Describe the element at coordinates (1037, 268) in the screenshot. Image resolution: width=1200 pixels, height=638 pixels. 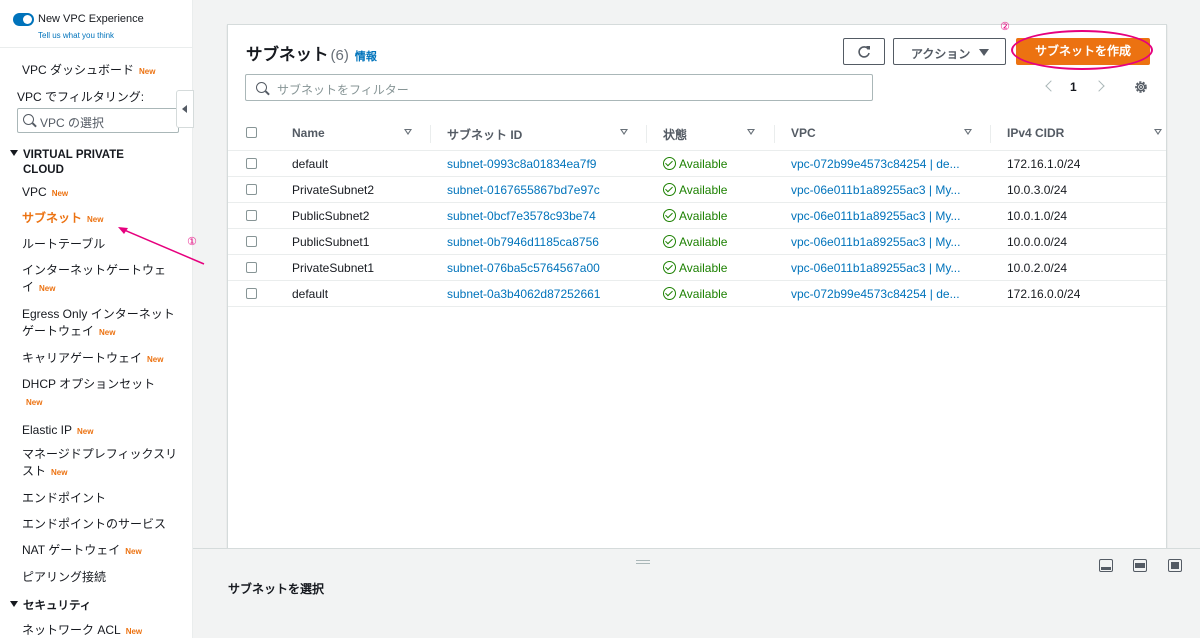
I see `cell-ipv4-cidr: 10.0.2.0/24` at that location.